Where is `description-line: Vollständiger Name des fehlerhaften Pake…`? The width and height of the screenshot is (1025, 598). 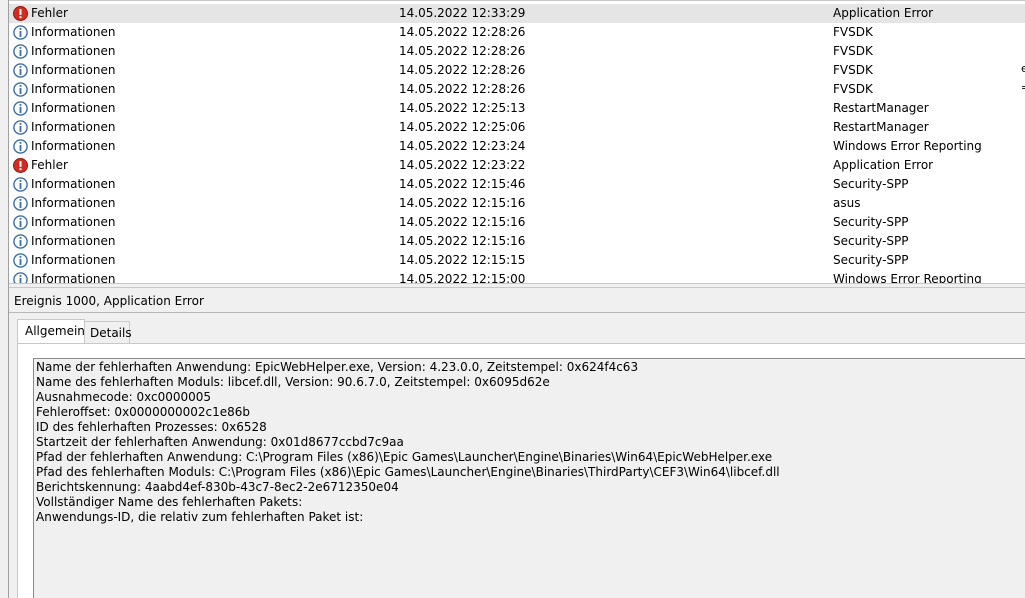
description-line: Vollständiger Name des fehlerhaften Pake… is located at coordinates (169, 502).